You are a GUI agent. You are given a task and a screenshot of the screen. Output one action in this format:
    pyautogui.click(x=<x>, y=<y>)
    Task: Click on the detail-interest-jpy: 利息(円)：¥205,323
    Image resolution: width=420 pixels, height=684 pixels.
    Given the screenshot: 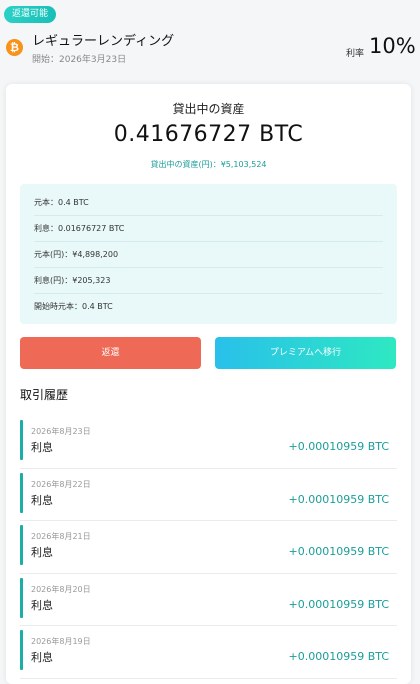 What is the action you would take?
    pyautogui.click(x=208, y=281)
    